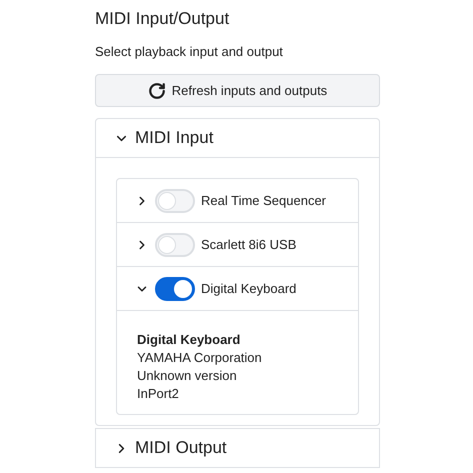 This screenshot has width=473, height=473. Describe the element at coordinates (189, 340) in the screenshot. I see `detail-title: Digital Keyboard` at that location.